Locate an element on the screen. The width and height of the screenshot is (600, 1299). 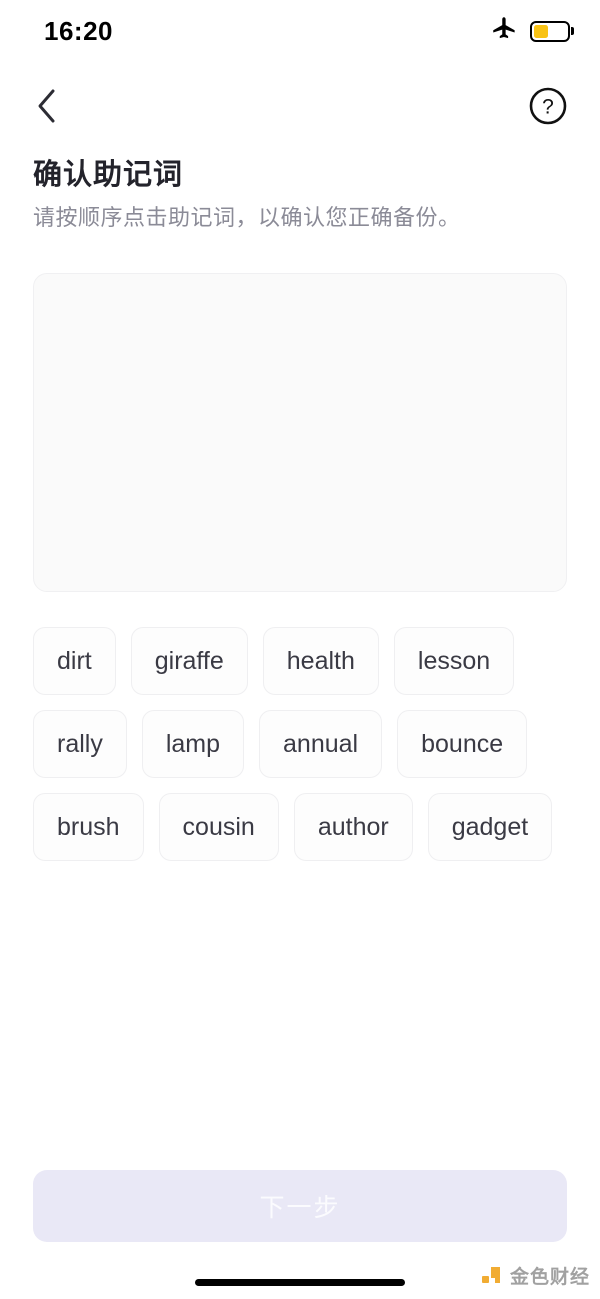
heading-block: 确认助记词 请按顺序点击助记词，以确认您正确备份。 is located at coordinates (300, 195).